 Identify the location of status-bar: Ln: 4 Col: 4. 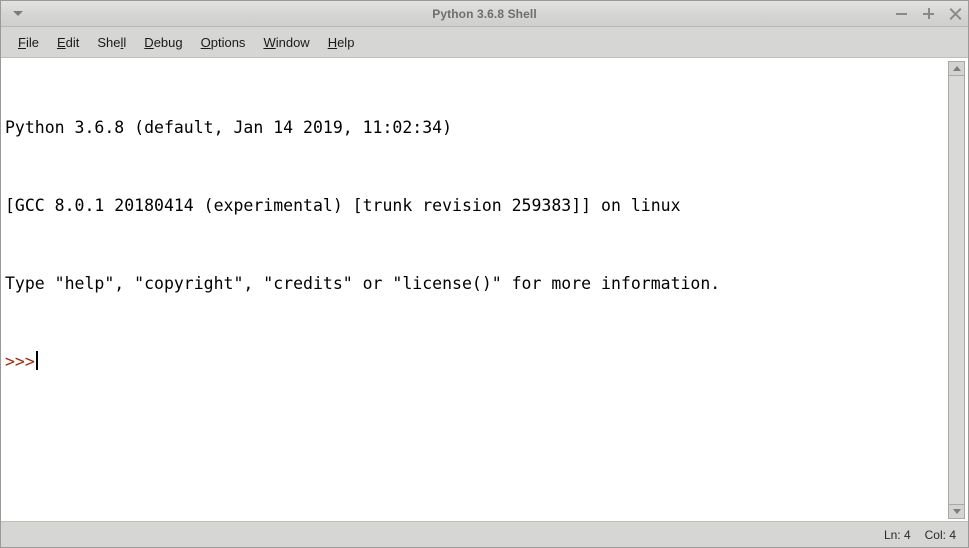
(484, 534).